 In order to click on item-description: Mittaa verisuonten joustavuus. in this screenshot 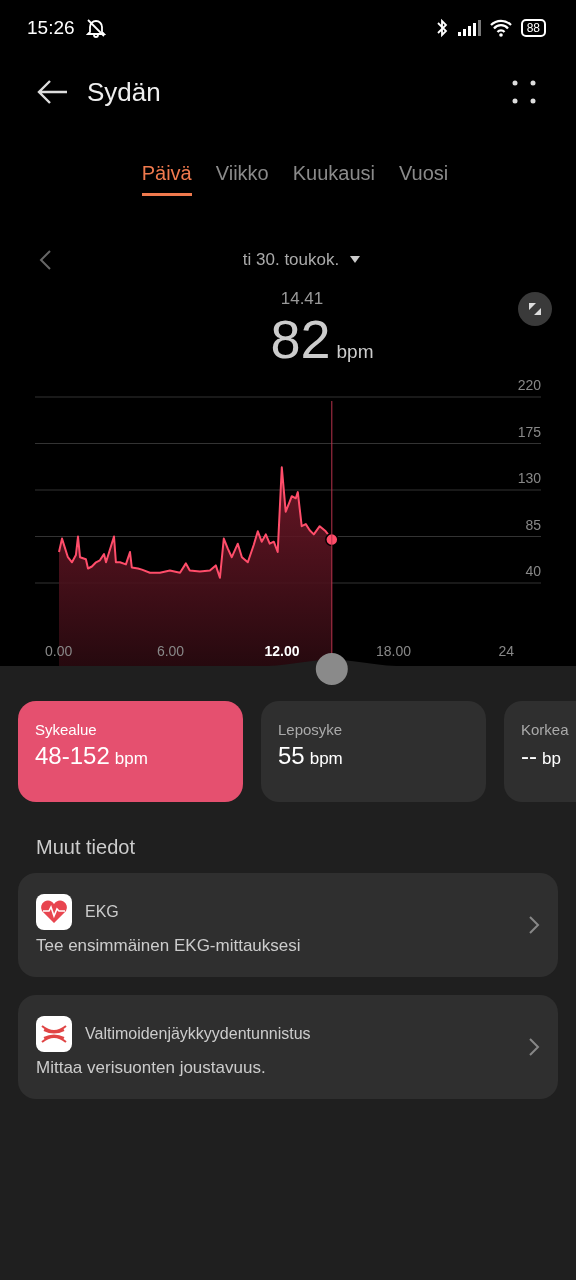, I will do `click(151, 1068)`.